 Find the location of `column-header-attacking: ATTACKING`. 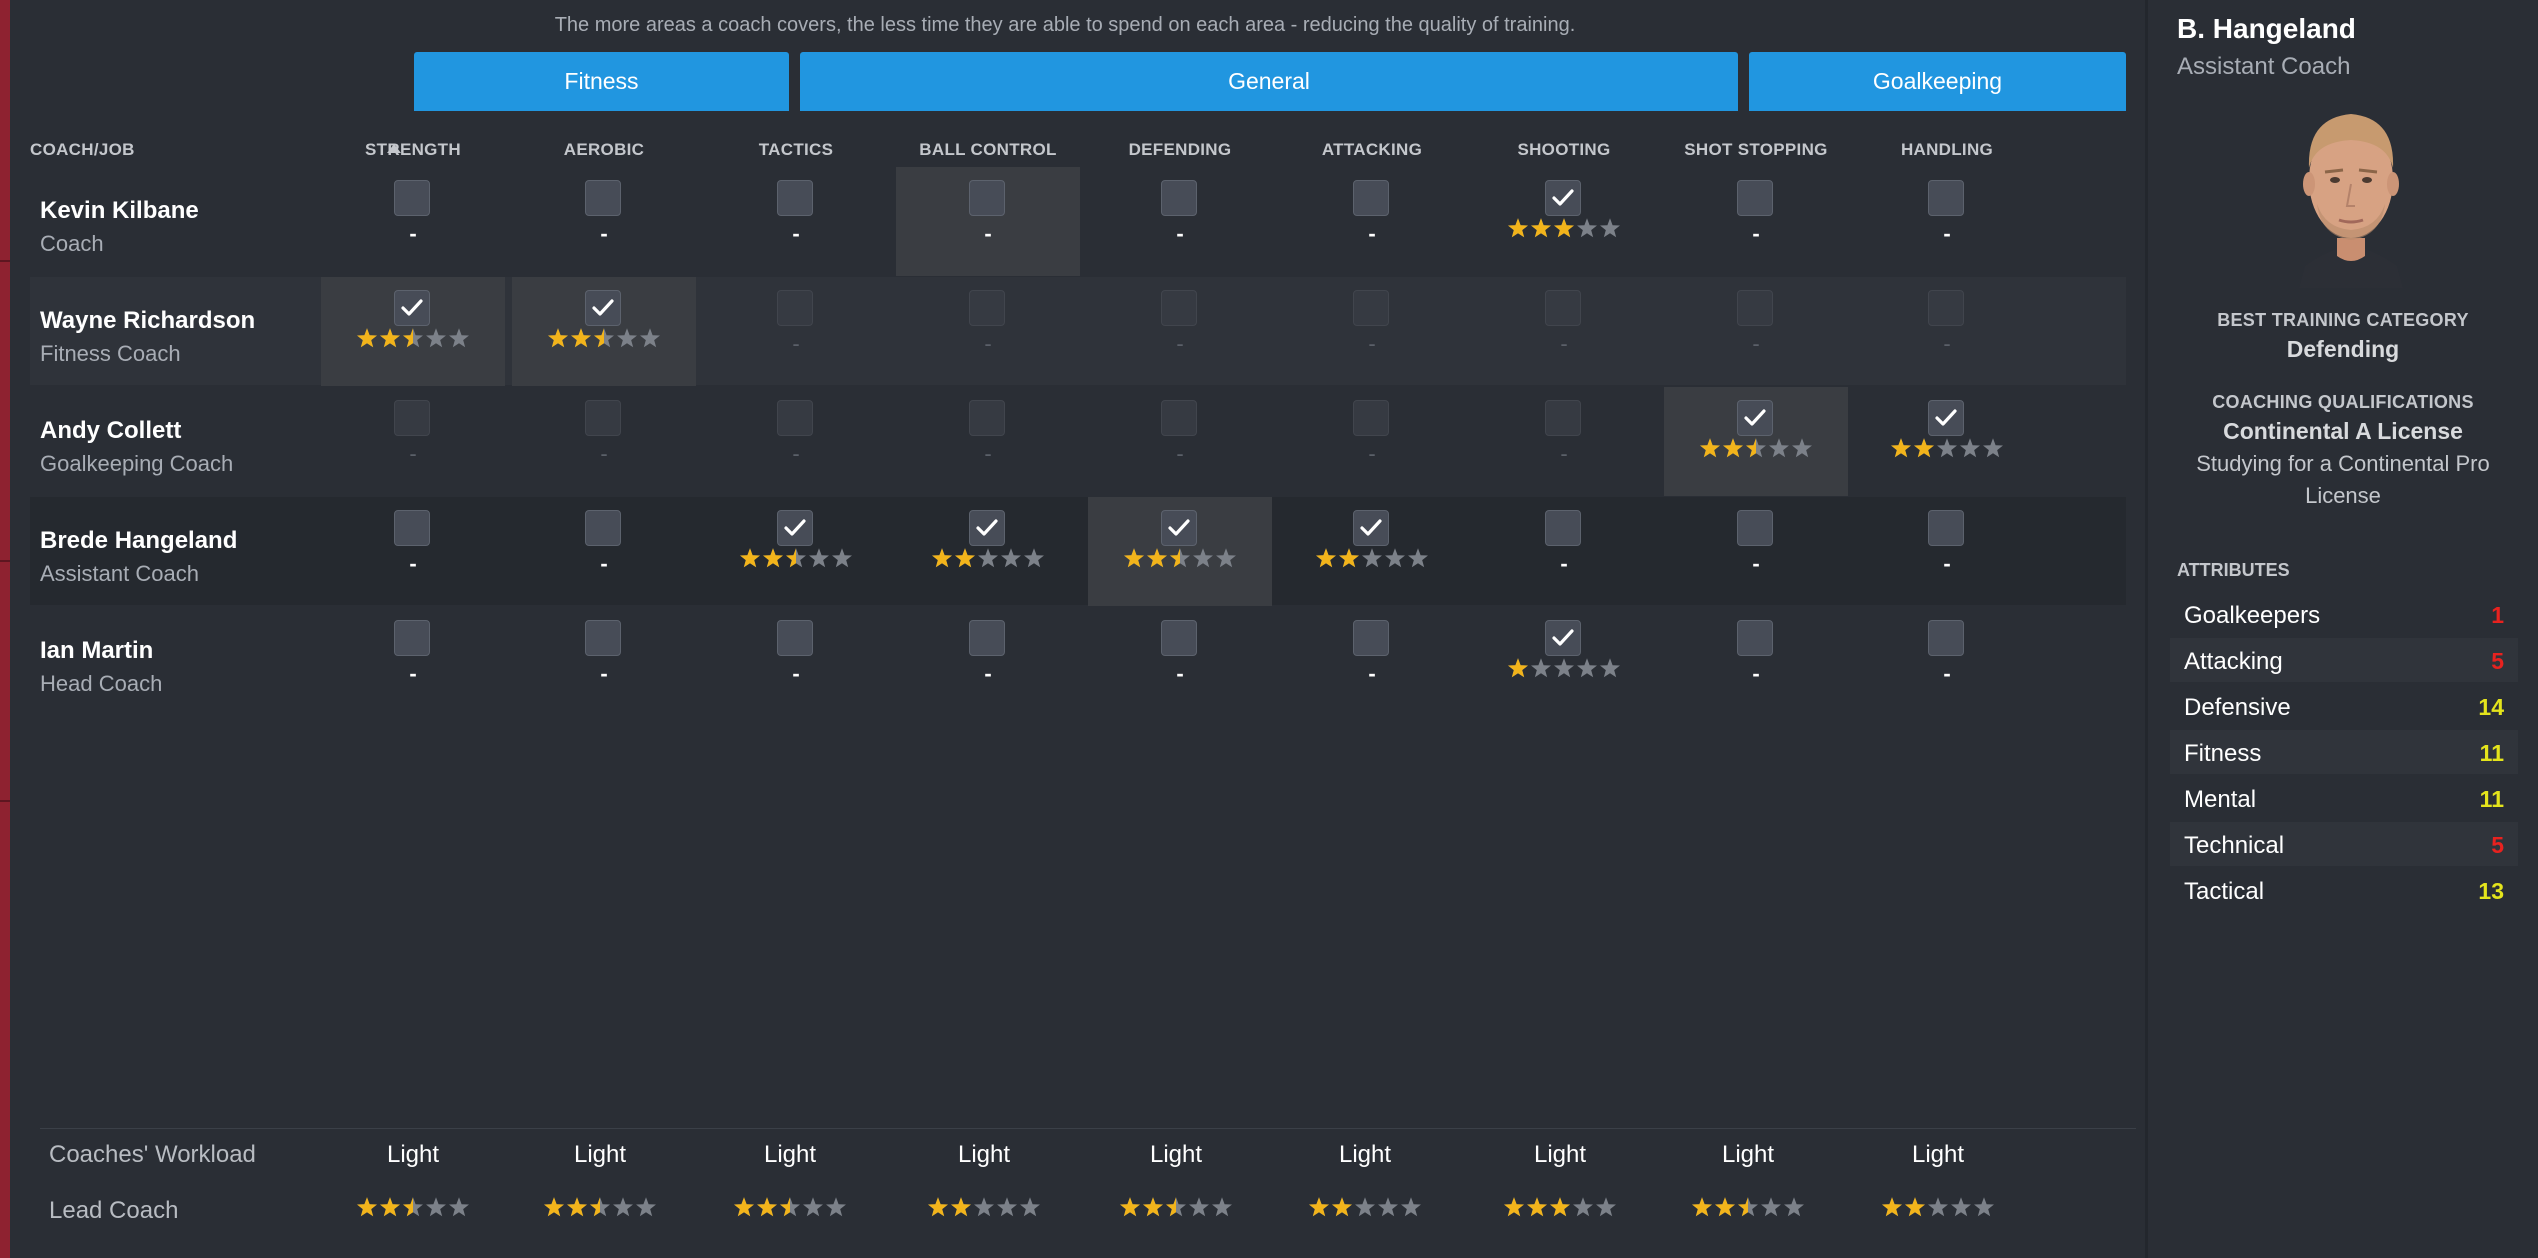

column-header-attacking: ATTACKING is located at coordinates (1372, 150).